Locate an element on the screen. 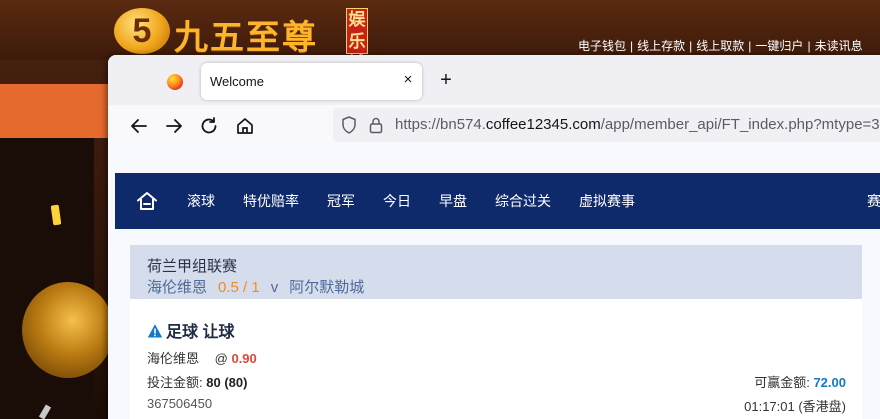 This screenshot has height=419, width=880. selection-team: 海伦维恩 is located at coordinates (173, 358).